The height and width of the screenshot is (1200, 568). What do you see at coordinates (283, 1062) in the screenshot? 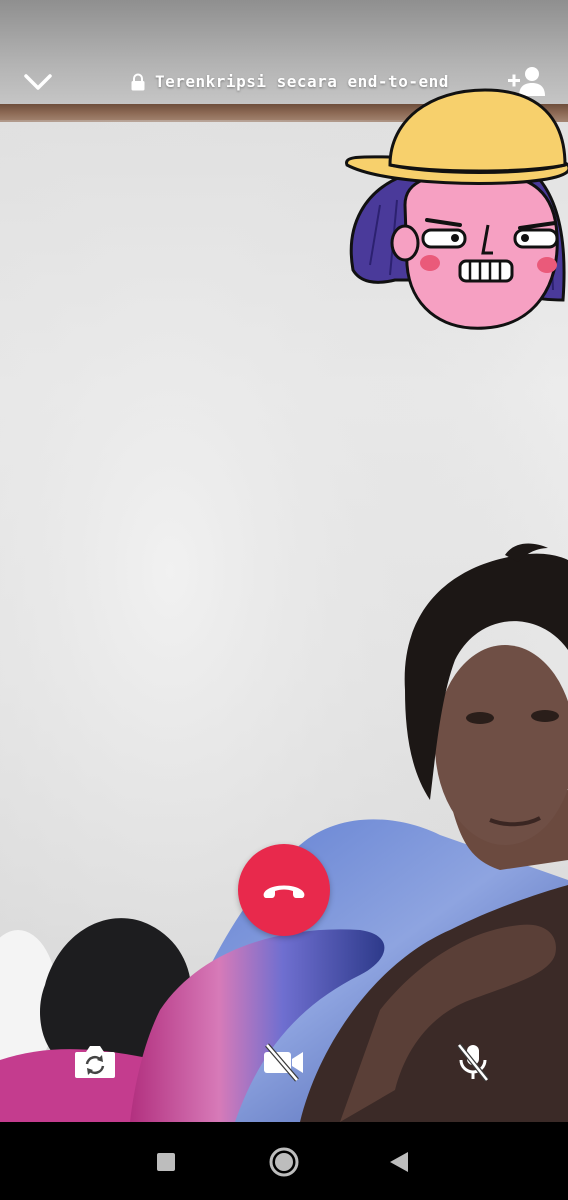
I see `video-off-icon` at bounding box center [283, 1062].